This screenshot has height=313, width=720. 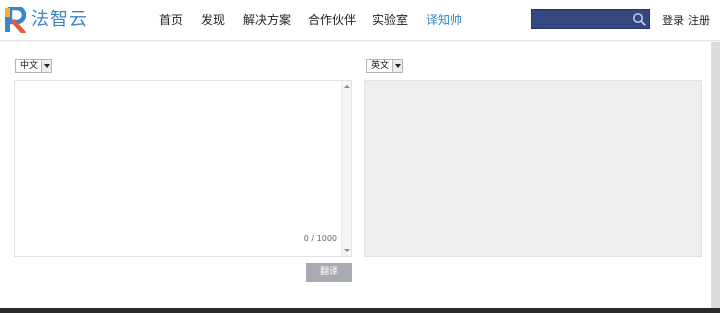 I want to click on logo-text: 法智云, so click(x=59, y=19).